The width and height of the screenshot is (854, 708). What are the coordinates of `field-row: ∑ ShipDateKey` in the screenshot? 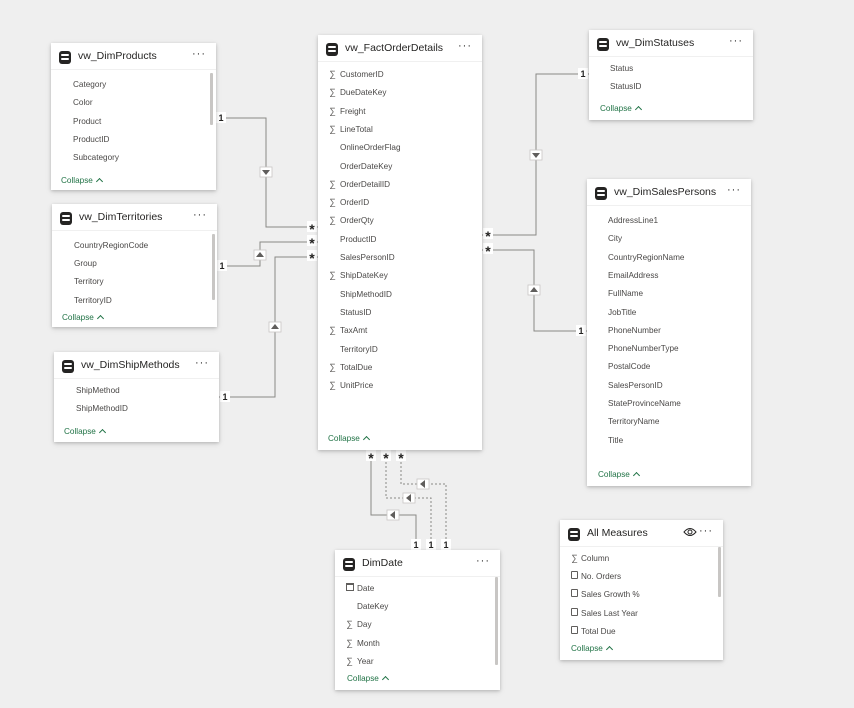 It's located at (400, 275).